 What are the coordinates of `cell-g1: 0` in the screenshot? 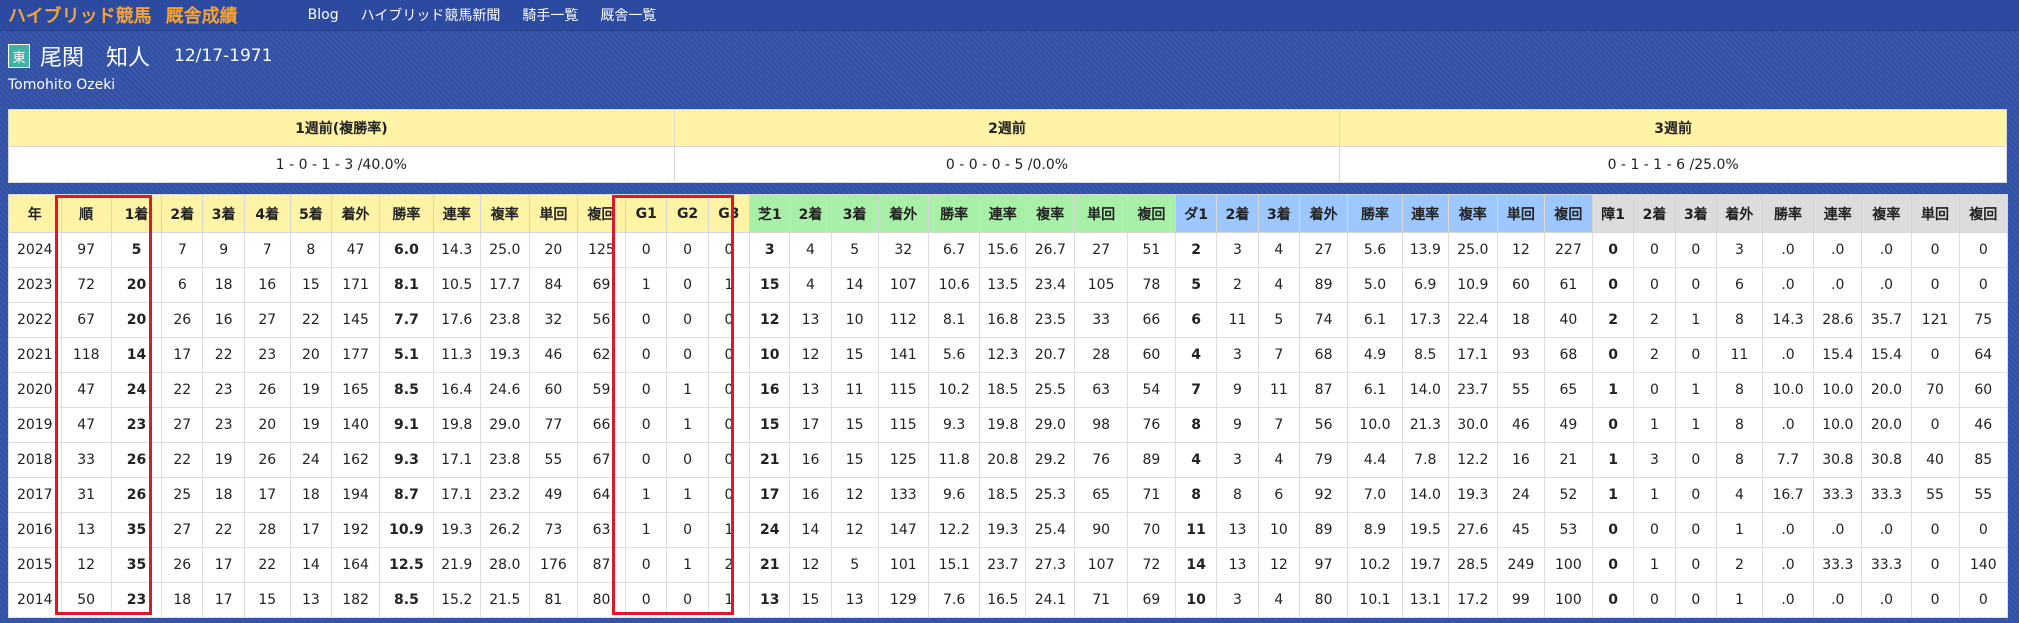 It's located at (646, 600).